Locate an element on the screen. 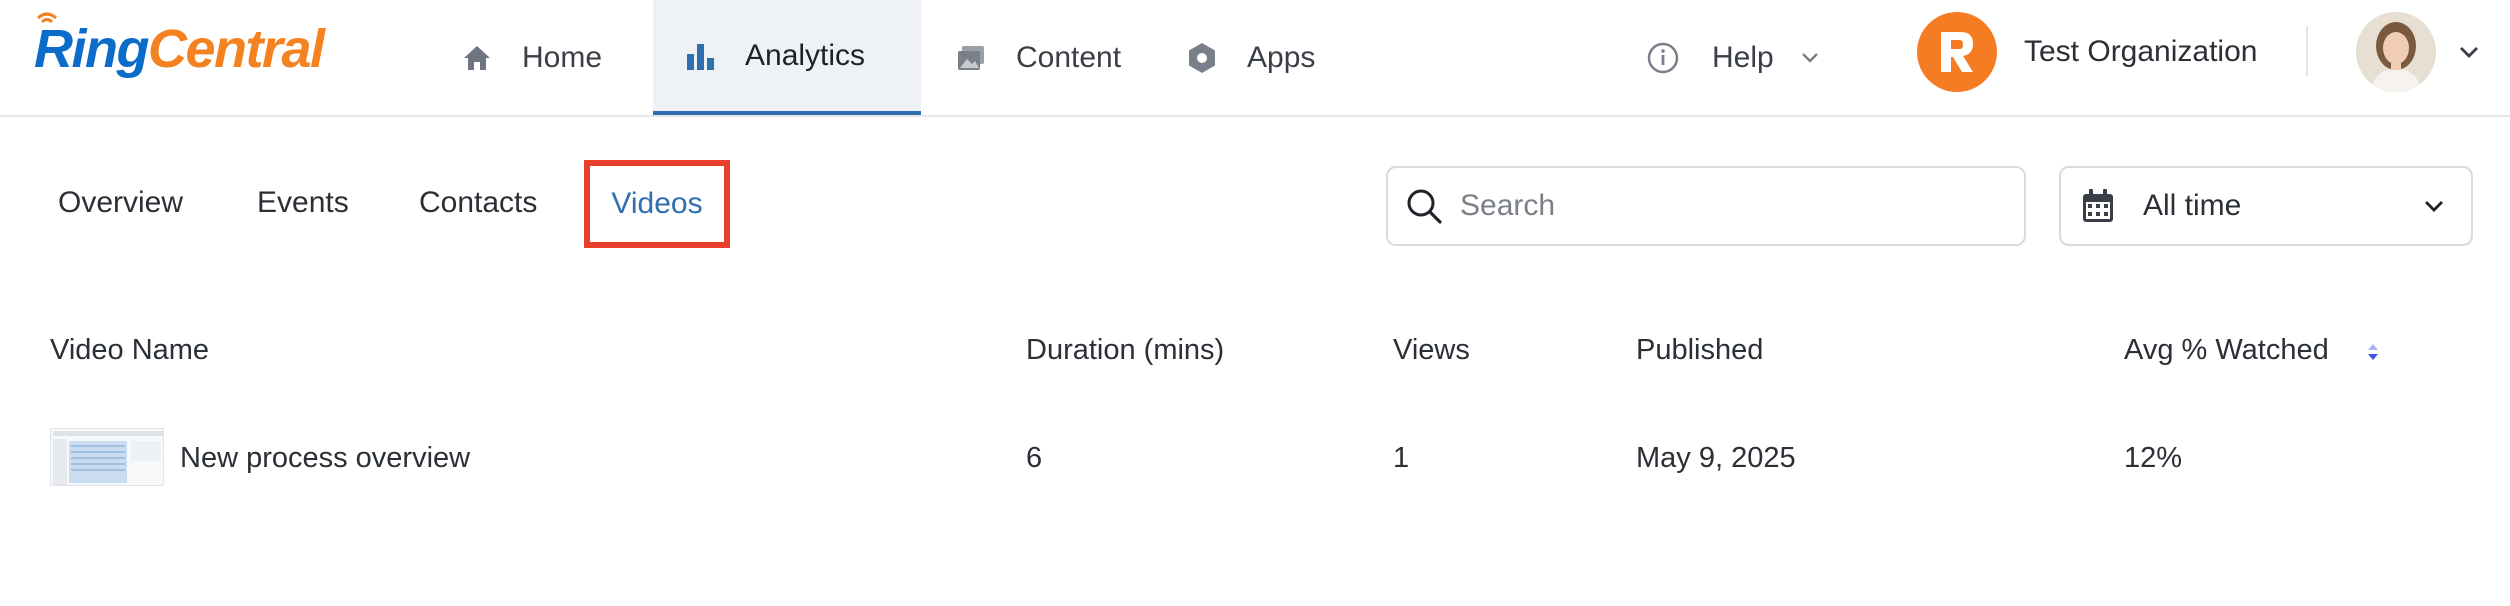  tab-videos-highlight: Videos is located at coordinates (657, 204).